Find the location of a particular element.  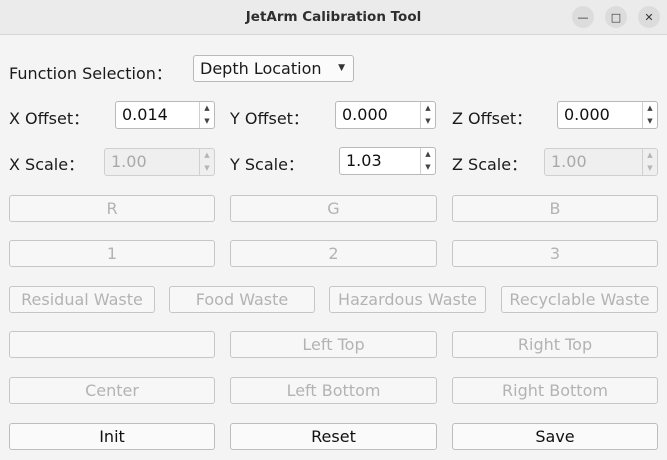

close-button: ✕ is located at coordinates (649, 17).